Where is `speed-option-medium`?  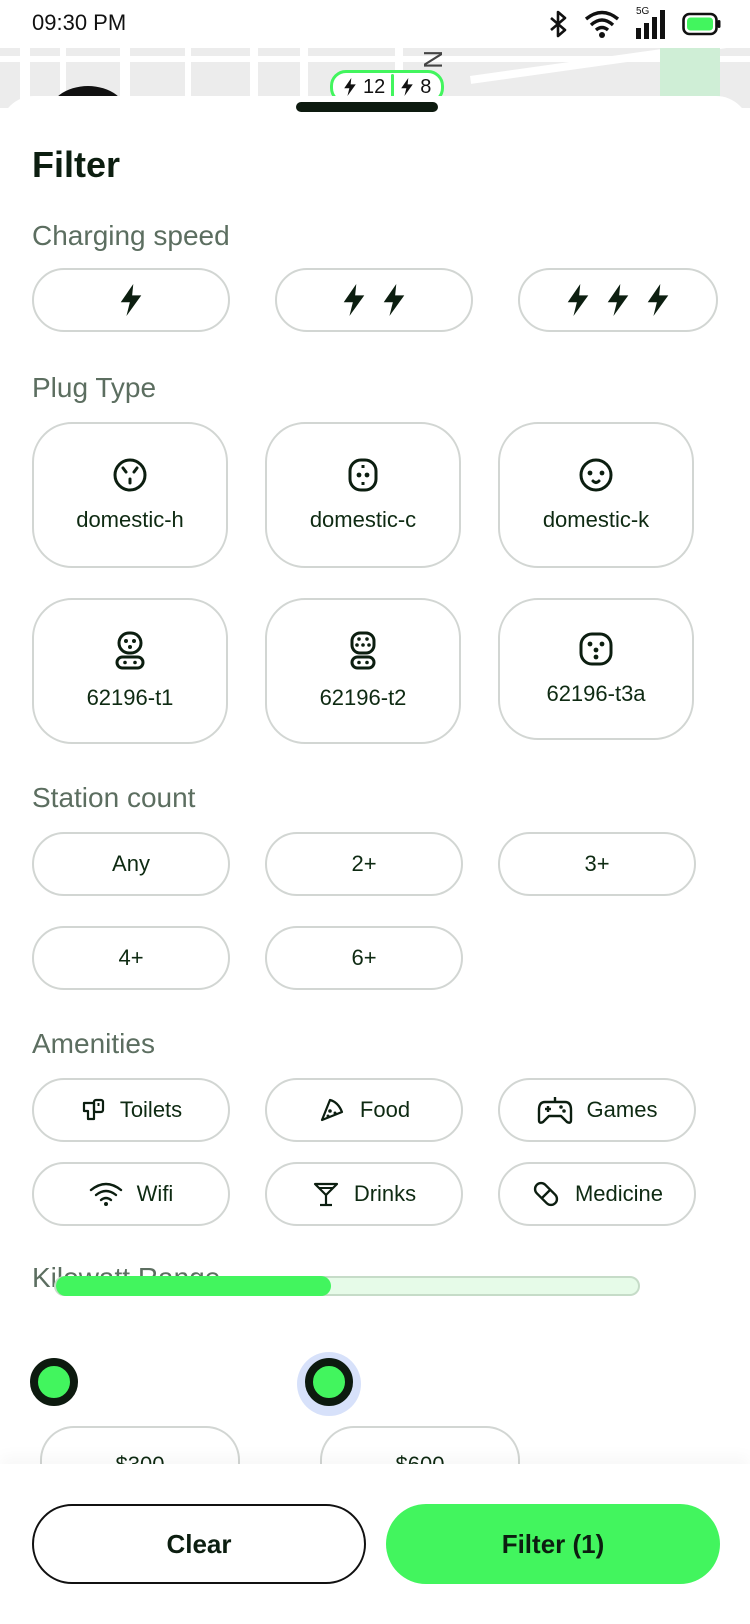
speed-option-medium is located at coordinates (374, 300).